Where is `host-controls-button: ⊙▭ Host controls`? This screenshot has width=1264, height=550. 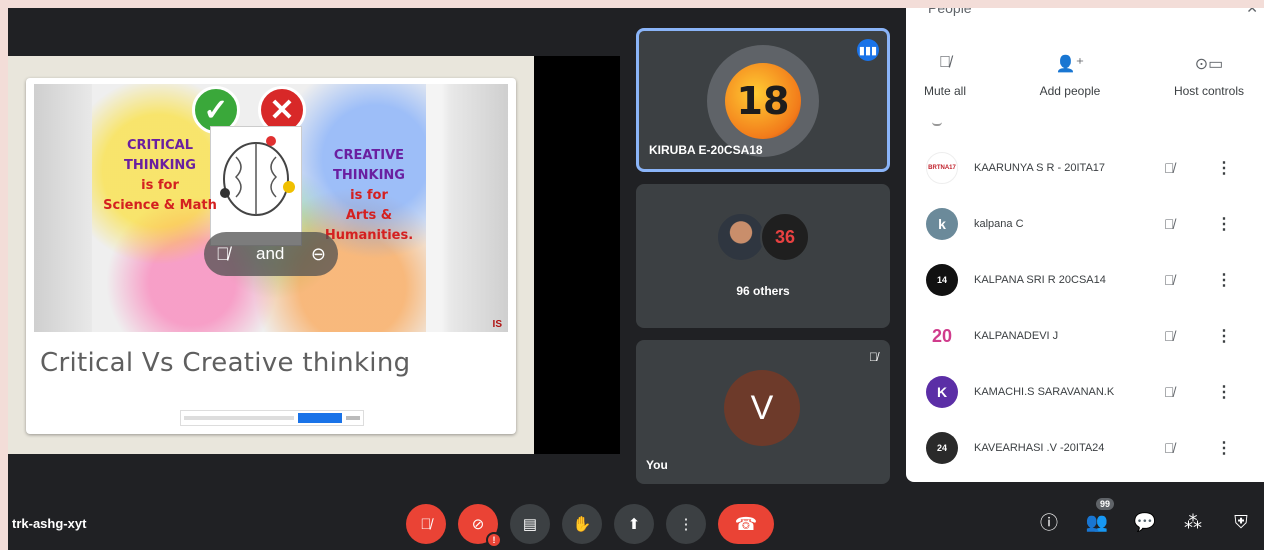
host-controls-button: ⊙▭ Host controls is located at coordinates (1209, 76).